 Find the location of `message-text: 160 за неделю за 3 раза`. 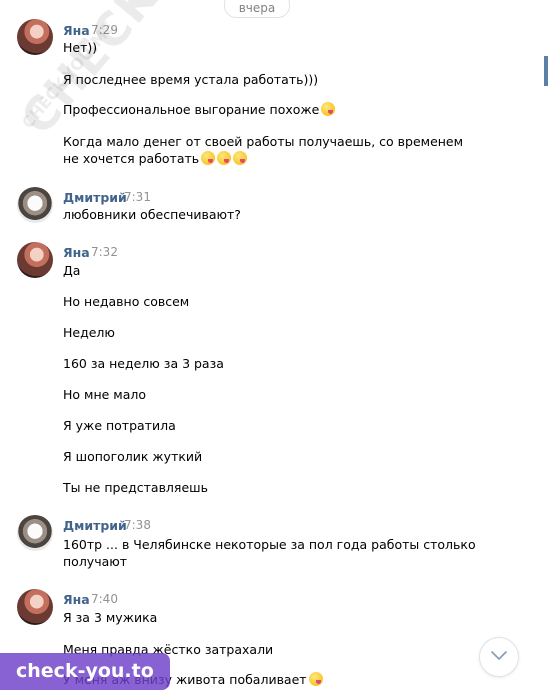

message-text: 160 за неделю за 3 раза is located at coordinates (143, 363).